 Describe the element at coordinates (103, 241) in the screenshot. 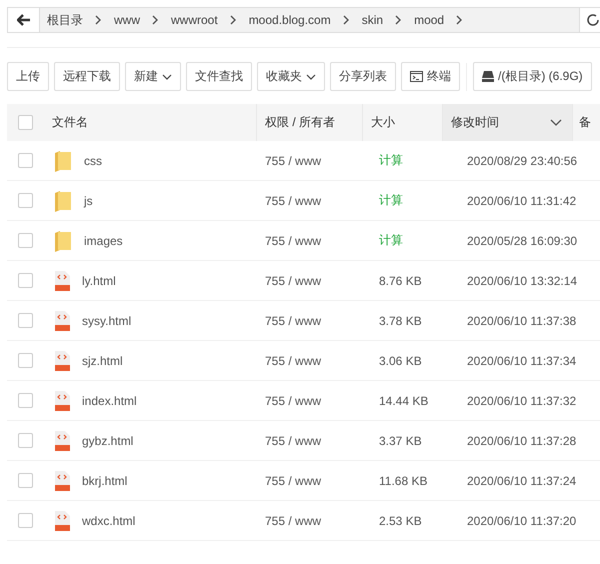

I see `file-name: images` at that location.